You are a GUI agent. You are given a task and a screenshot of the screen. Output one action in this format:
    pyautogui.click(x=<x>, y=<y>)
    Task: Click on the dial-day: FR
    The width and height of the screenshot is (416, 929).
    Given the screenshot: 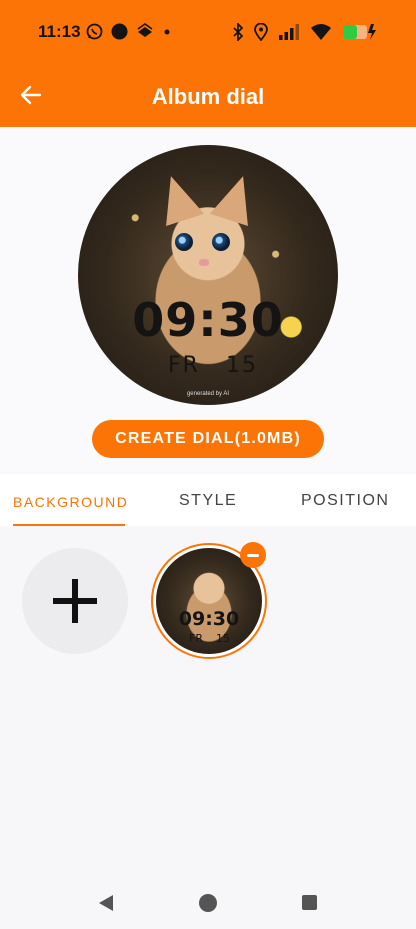 What is the action you would take?
    pyautogui.click(x=184, y=365)
    